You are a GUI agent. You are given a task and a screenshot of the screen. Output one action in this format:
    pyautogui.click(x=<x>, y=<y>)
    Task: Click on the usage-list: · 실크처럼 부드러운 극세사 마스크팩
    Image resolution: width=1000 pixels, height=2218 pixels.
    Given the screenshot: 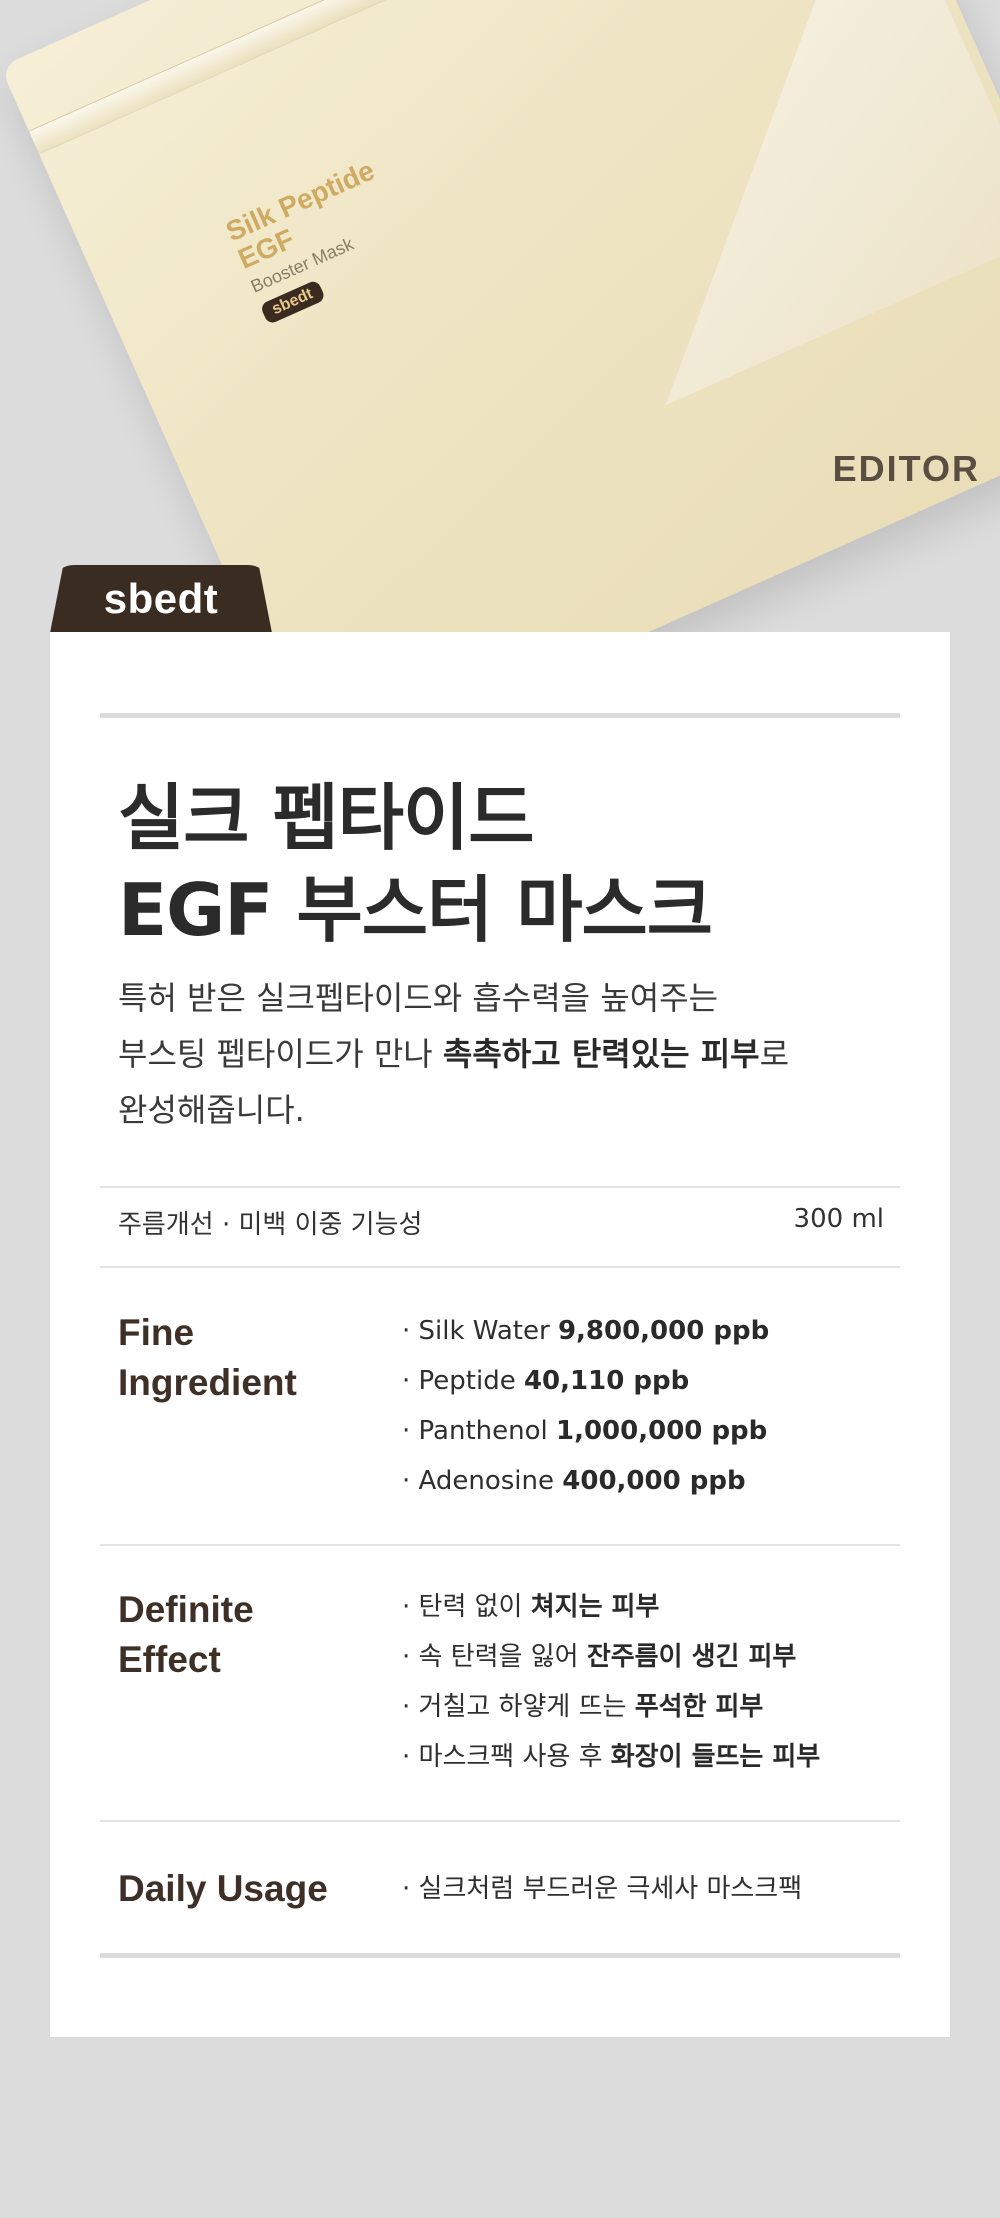 What is the action you would take?
    pyautogui.click(x=602, y=1889)
    